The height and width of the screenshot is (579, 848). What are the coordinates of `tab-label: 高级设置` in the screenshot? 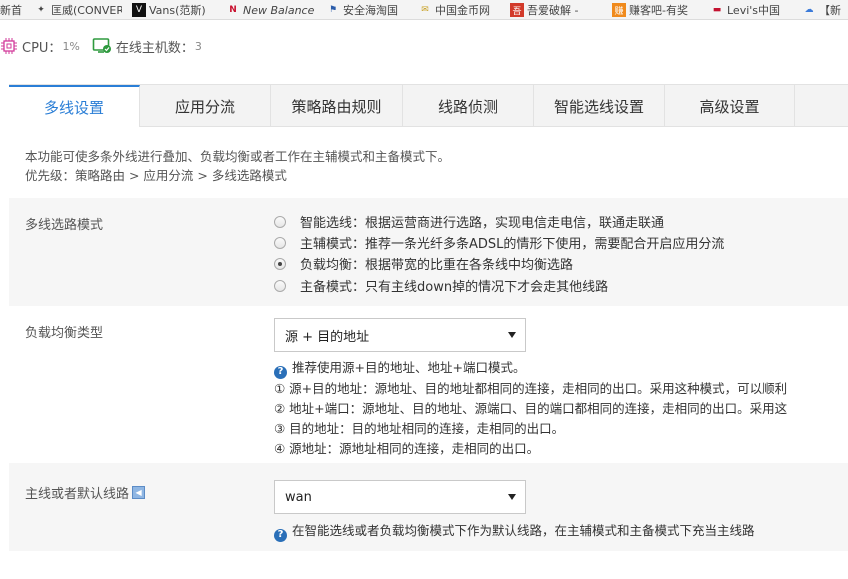 It's located at (729, 106).